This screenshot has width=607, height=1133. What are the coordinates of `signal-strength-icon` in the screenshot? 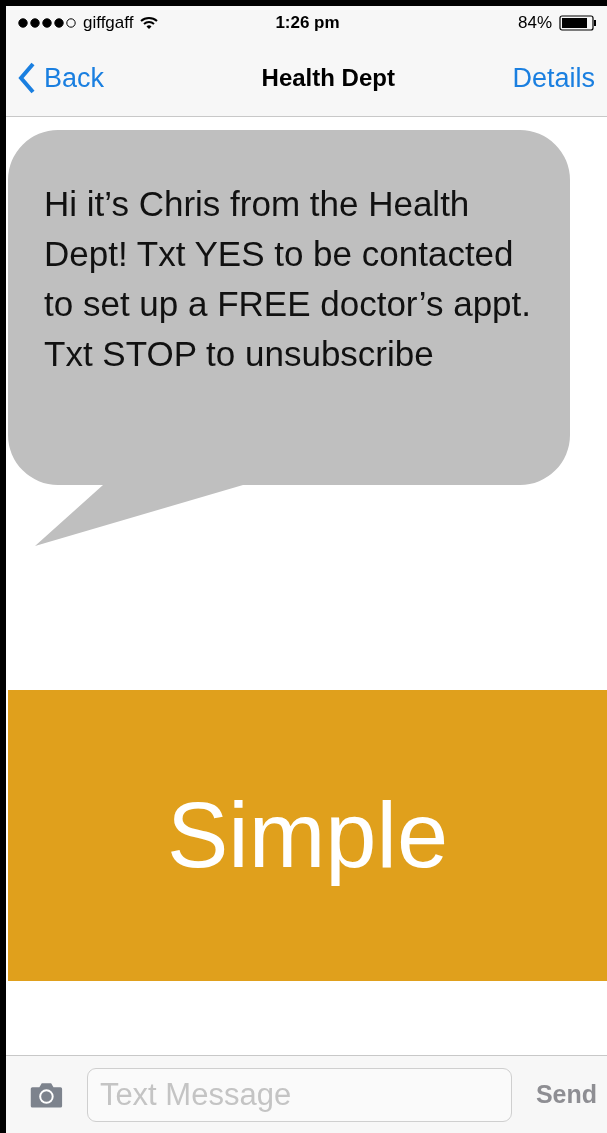 It's located at (47, 23).